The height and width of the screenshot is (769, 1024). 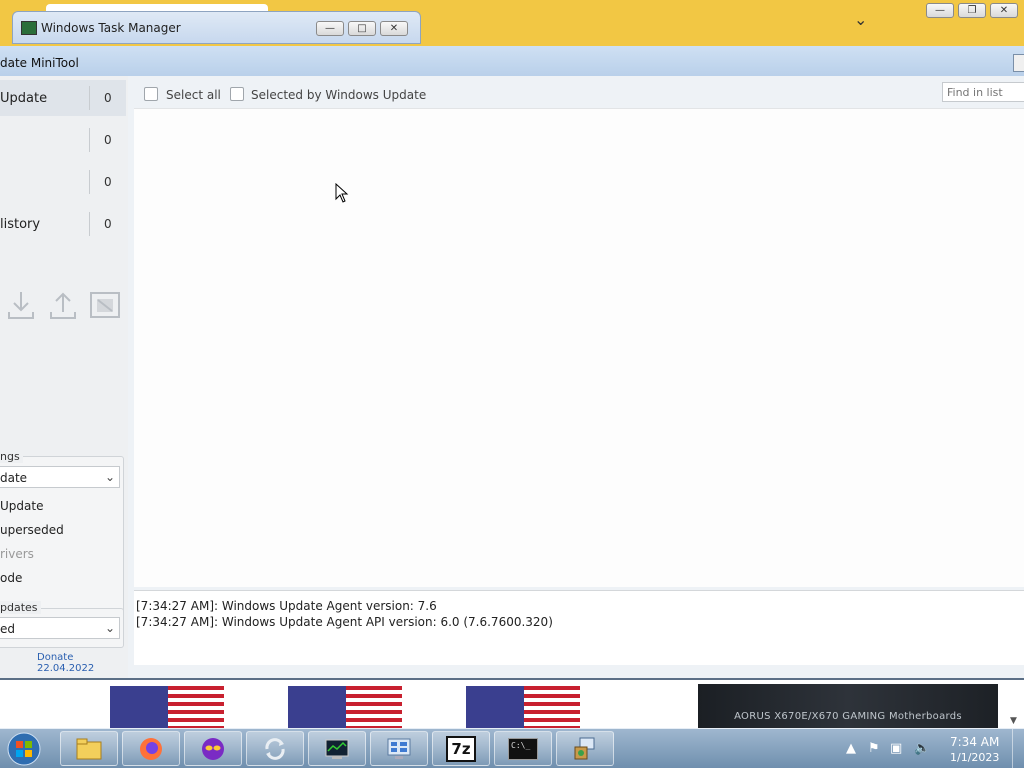 I want to click on taskbar-cmd: C:\_, so click(x=523, y=748).